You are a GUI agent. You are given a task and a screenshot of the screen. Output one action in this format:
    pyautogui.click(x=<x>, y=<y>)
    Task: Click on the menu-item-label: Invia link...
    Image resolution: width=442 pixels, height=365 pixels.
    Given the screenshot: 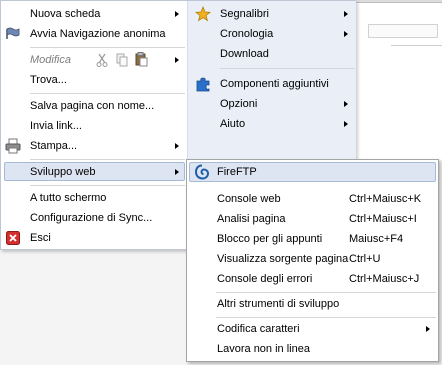 What is the action you would take?
    pyautogui.click(x=56, y=126)
    